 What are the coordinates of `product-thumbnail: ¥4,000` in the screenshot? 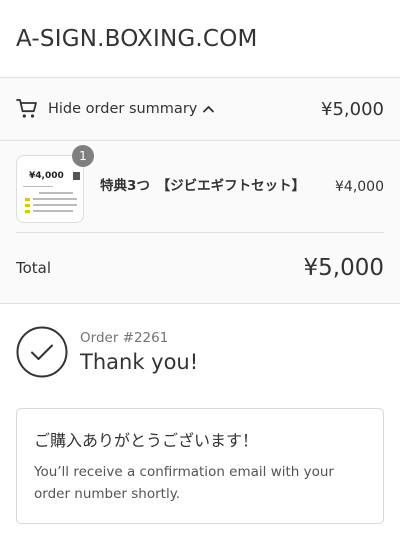 It's located at (50, 188).